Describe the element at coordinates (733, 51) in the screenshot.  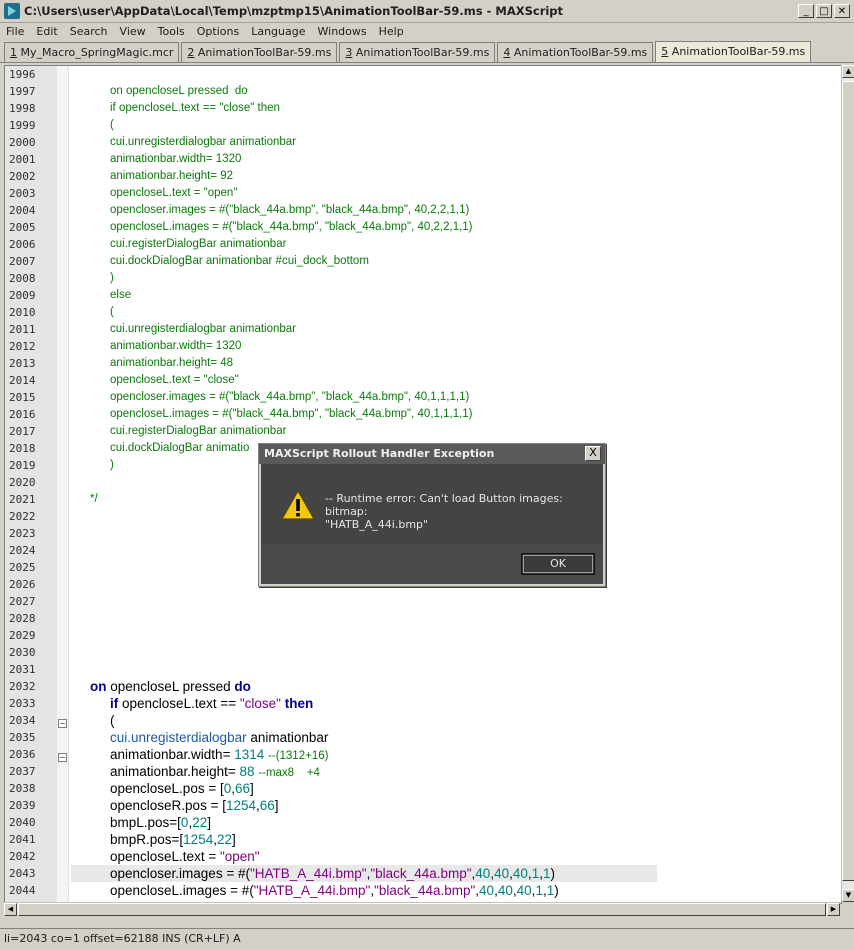
I see `tab-5-active: 5 AnimationToolBar-59.ms` at that location.